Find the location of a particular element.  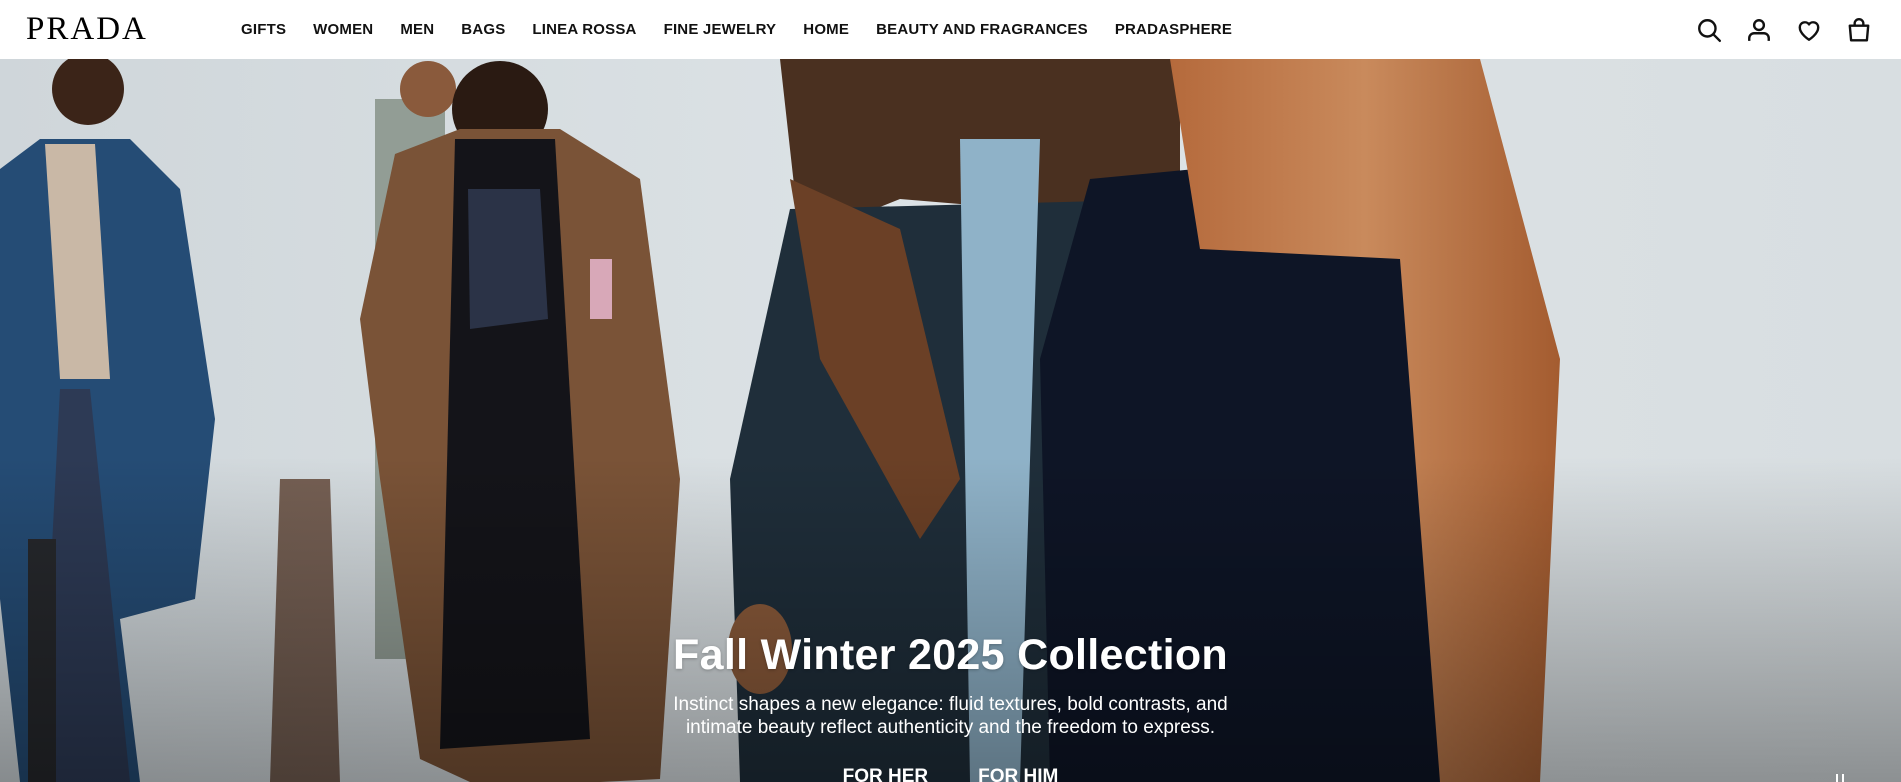

bag-button is located at coordinates (1859, 30).